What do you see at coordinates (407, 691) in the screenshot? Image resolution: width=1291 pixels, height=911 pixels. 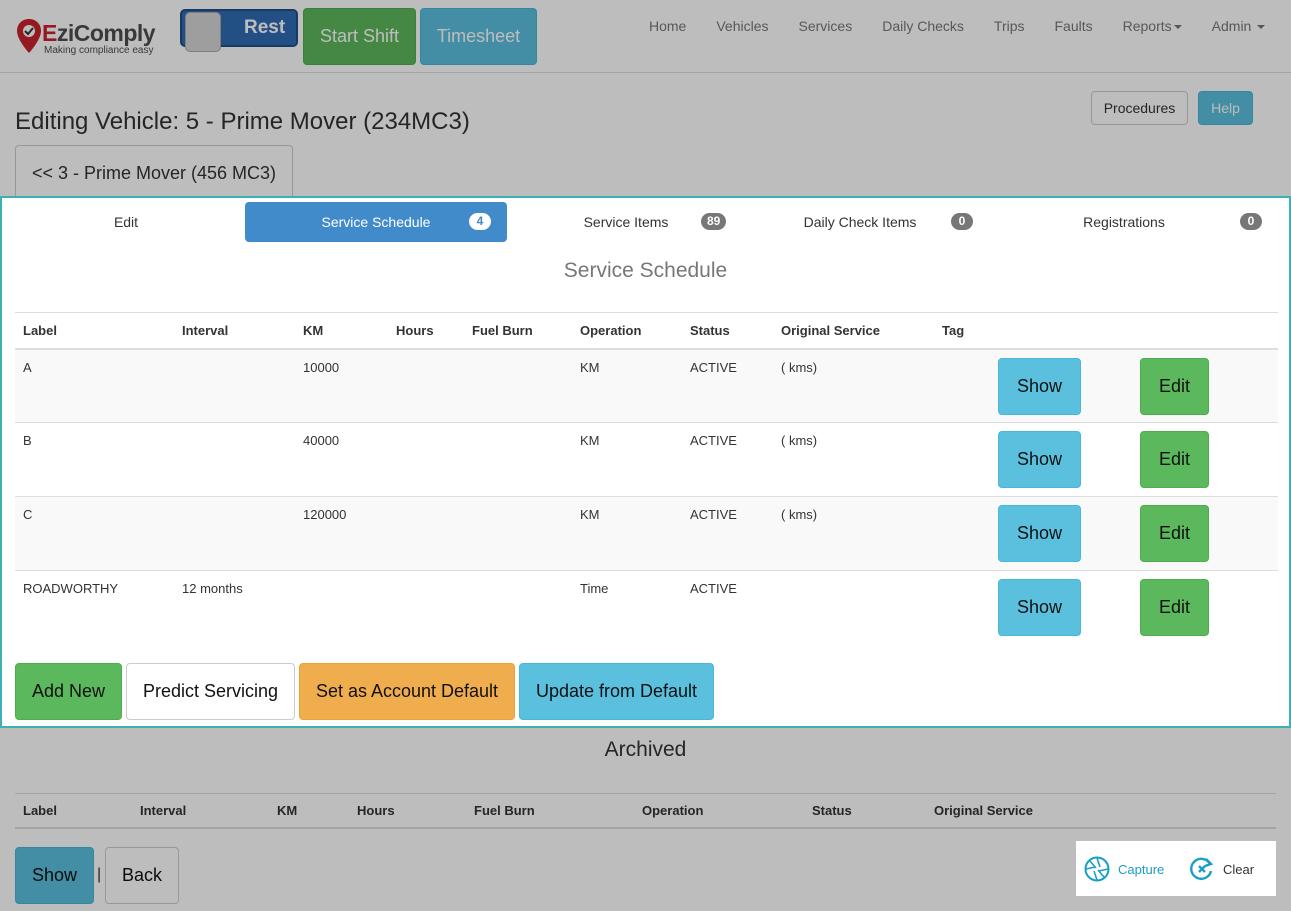 I see `set-account-default-button: Set as Account Default` at bounding box center [407, 691].